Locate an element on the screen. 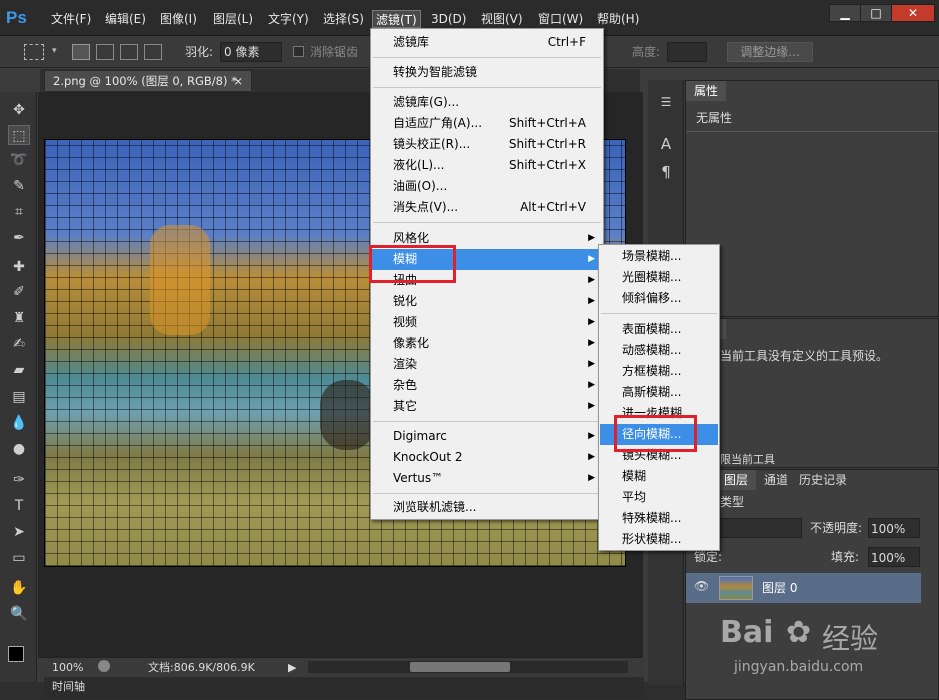 This screenshot has height=700, width=939. layer-name: 图层 0 is located at coordinates (779, 588).